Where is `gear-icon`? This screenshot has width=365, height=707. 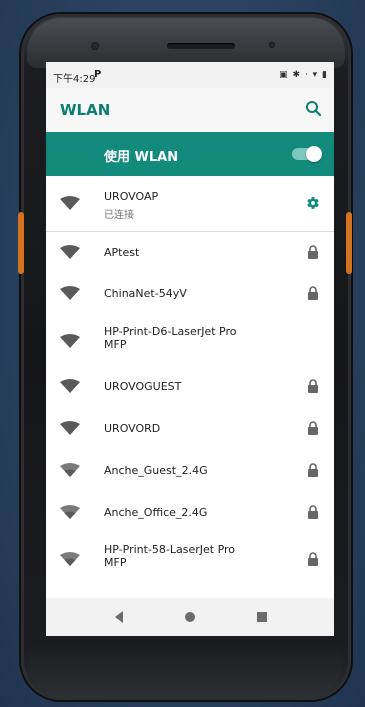
gear-icon is located at coordinates (313, 203).